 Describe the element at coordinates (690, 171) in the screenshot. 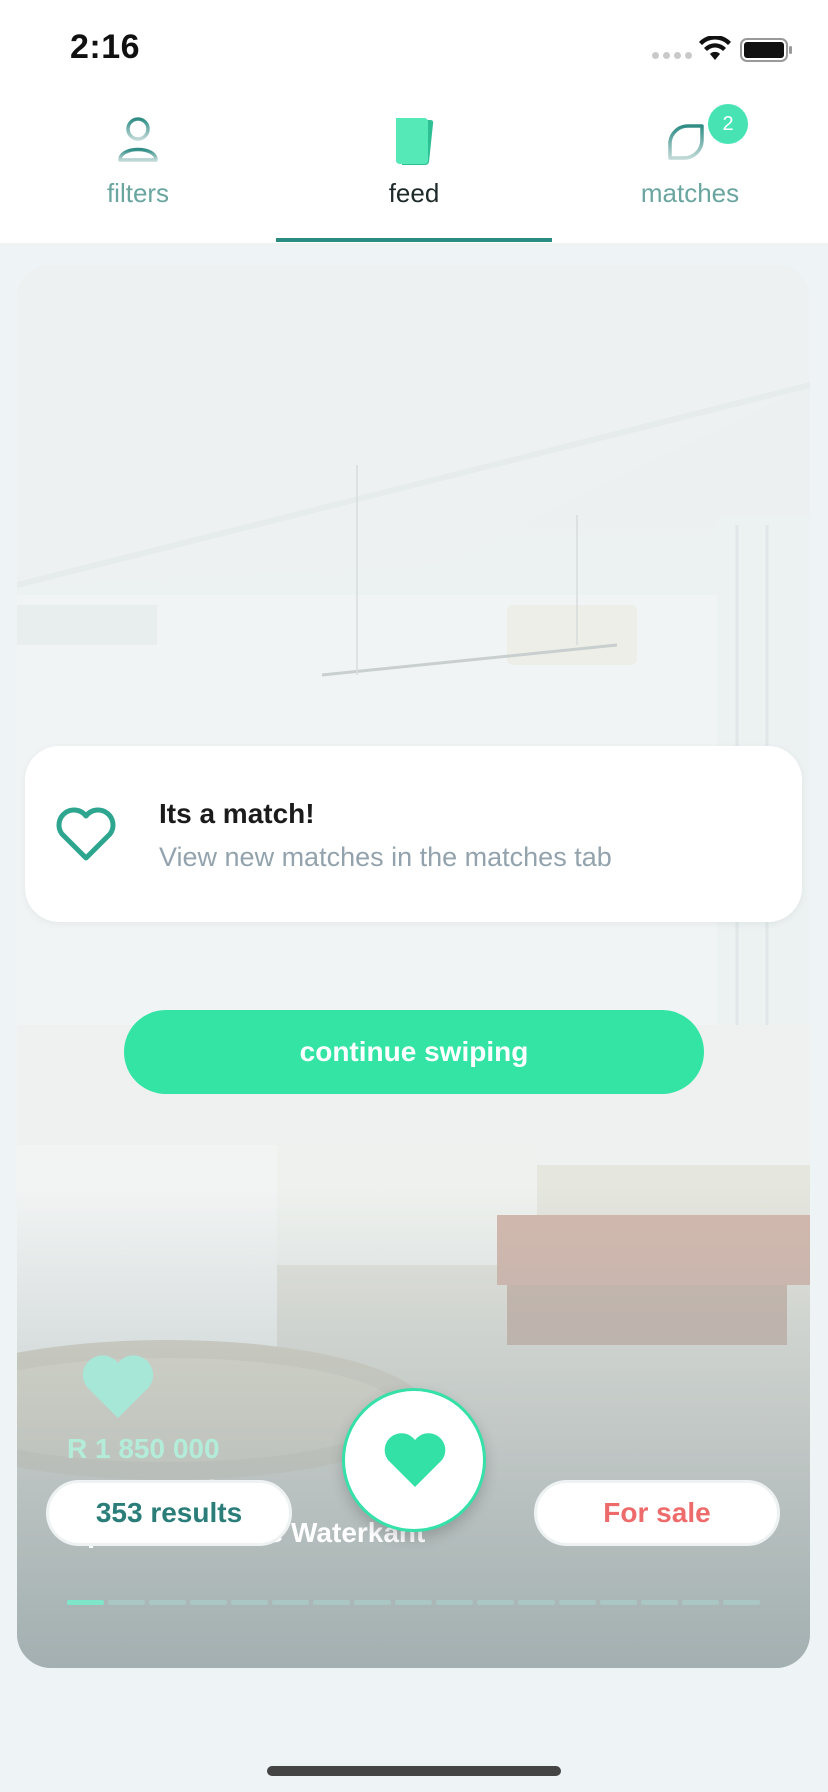

I see `tab-matches: 2 matches` at that location.